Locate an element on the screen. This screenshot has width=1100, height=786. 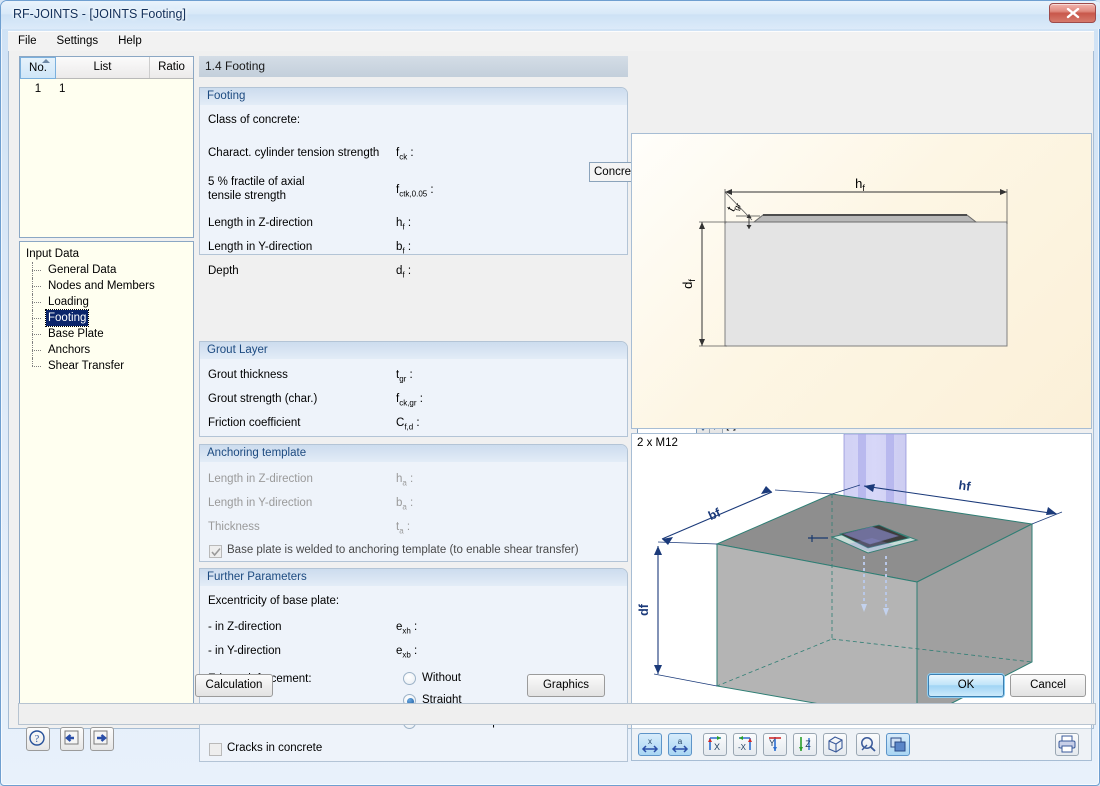
group-header-footing: Footing is located at coordinates (413, 96).